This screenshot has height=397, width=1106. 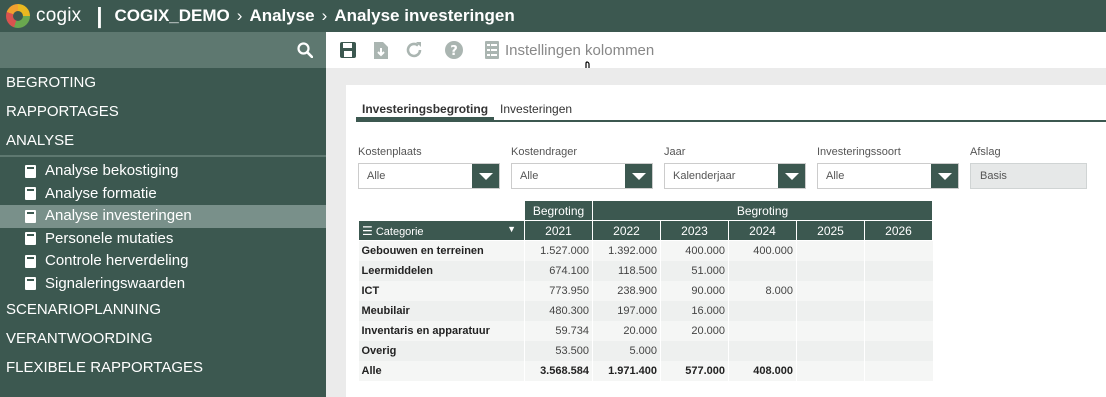 I want to click on filter-jaar: Jaar Kalenderjaar, so click(x=735, y=167).